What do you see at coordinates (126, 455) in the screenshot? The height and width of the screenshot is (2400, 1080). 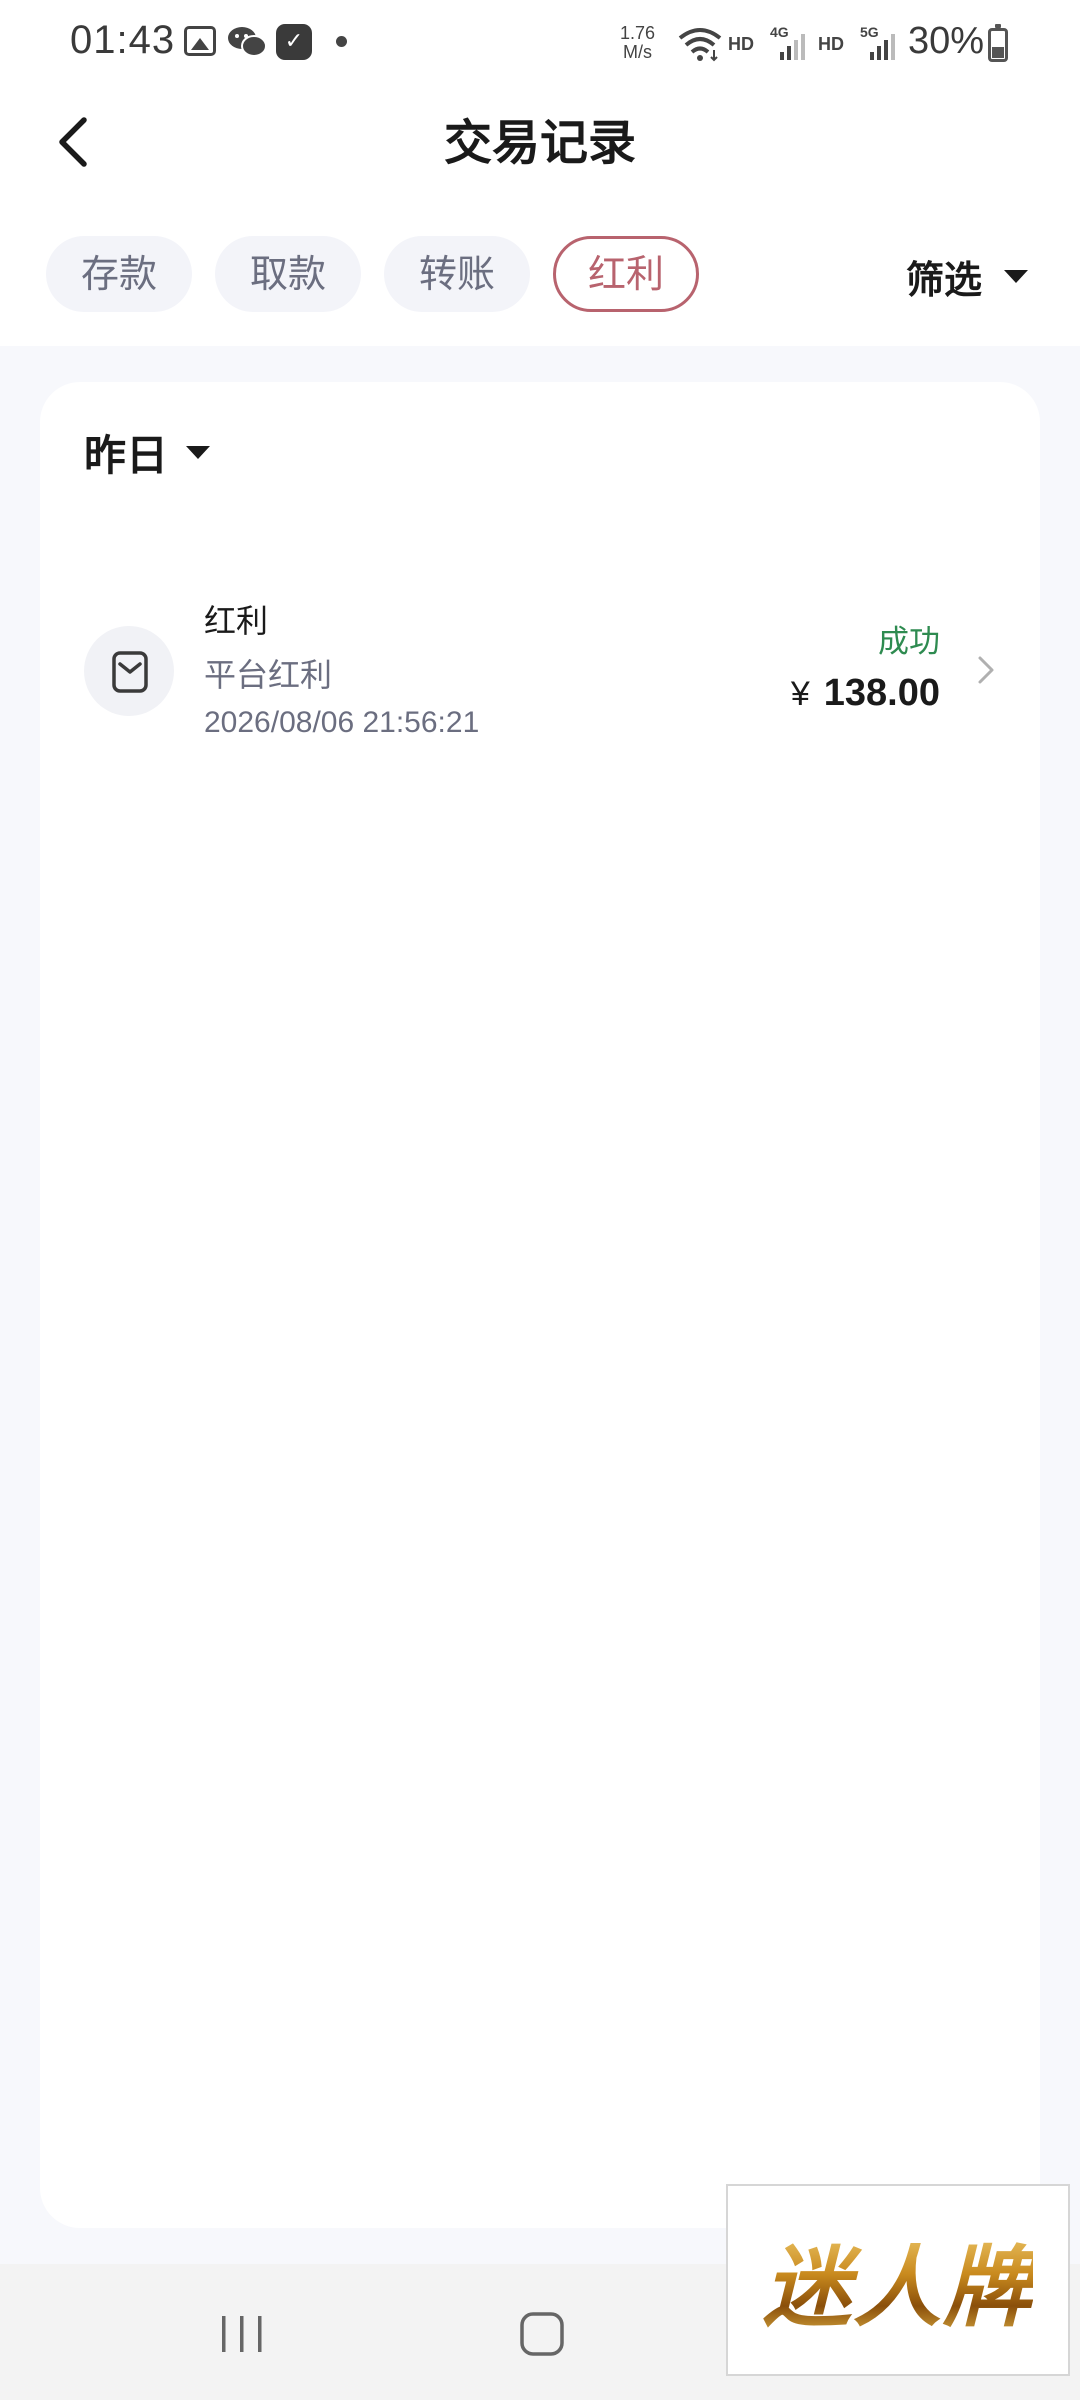 I see `date-range-label: 昨日` at bounding box center [126, 455].